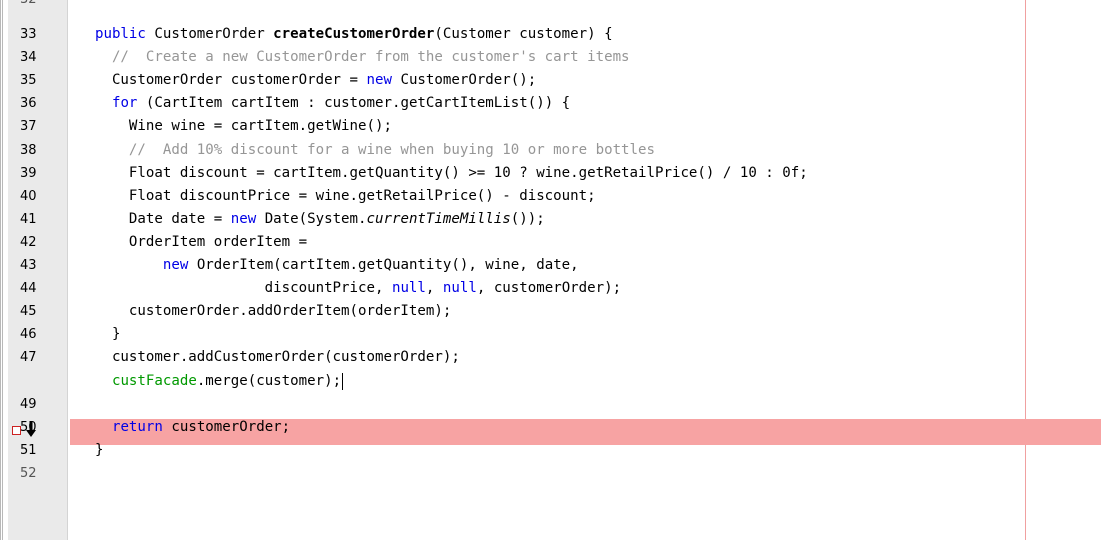 The image size is (1101, 540). Describe the element at coordinates (468, 80) in the screenshot. I see `code-token: CustomerOrder();` at that location.